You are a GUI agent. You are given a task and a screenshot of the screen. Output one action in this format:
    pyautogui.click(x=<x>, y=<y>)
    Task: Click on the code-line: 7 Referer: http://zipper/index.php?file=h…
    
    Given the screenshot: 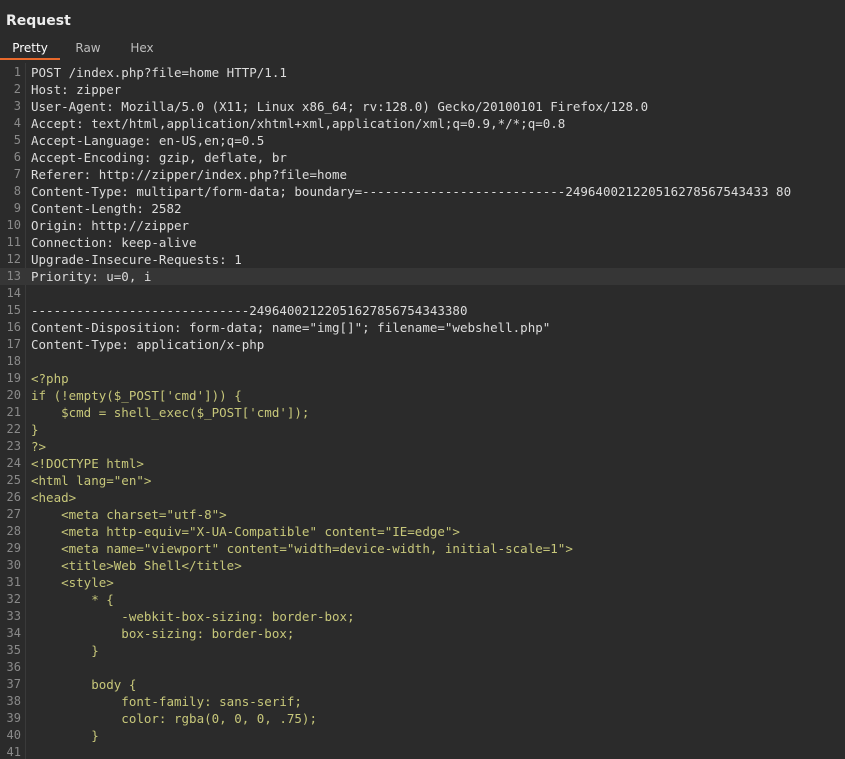 What is the action you would take?
    pyautogui.click(x=422, y=174)
    